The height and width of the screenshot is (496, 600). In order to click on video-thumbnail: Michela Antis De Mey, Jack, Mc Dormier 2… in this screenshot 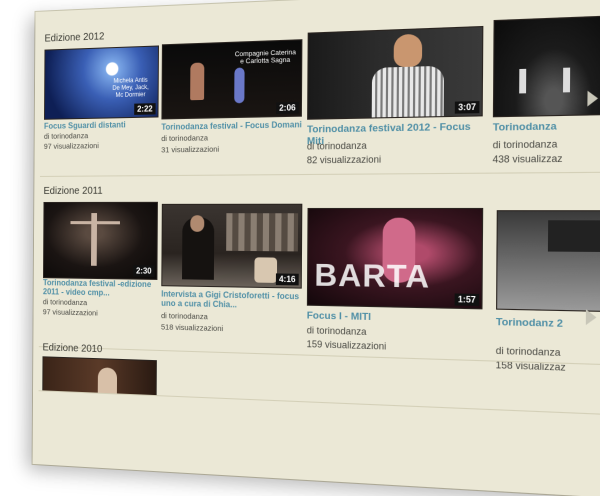, I will do `click(101, 82)`.